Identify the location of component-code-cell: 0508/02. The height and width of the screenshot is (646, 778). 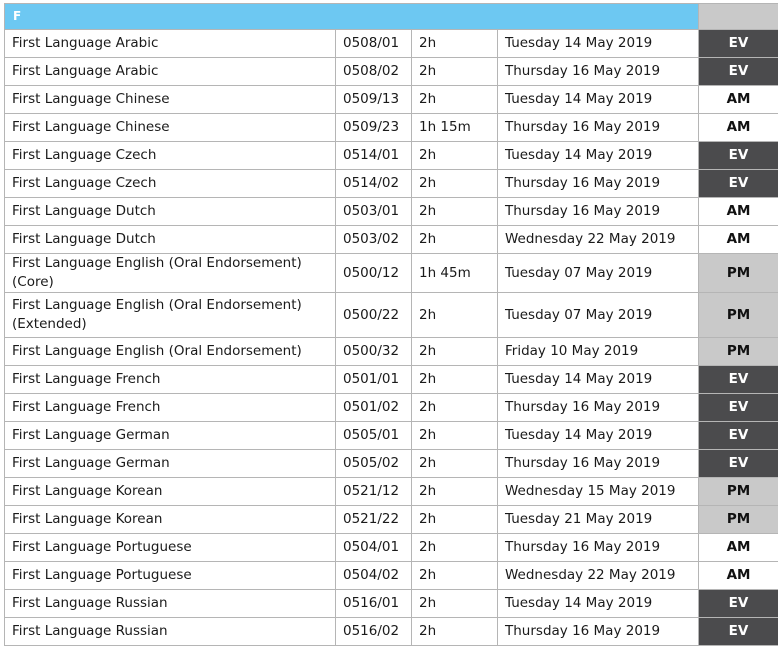
(374, 72).